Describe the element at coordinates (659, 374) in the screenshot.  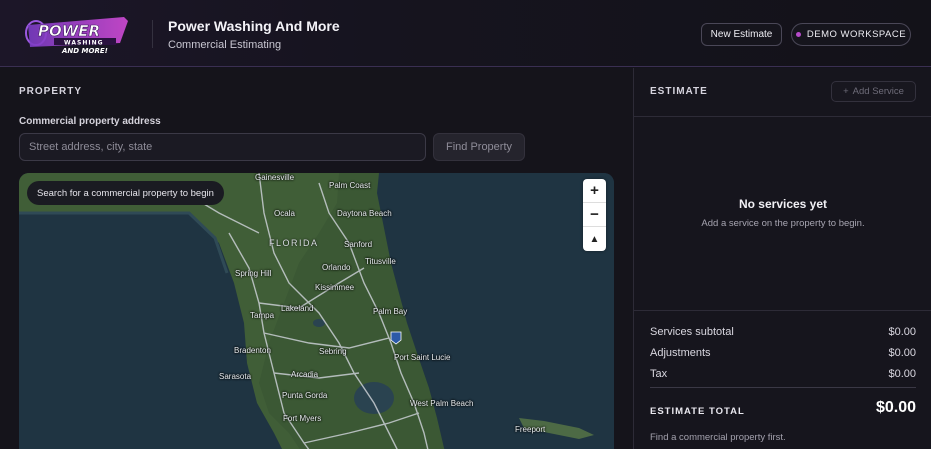
I see `tax-label: Tax` at that location.